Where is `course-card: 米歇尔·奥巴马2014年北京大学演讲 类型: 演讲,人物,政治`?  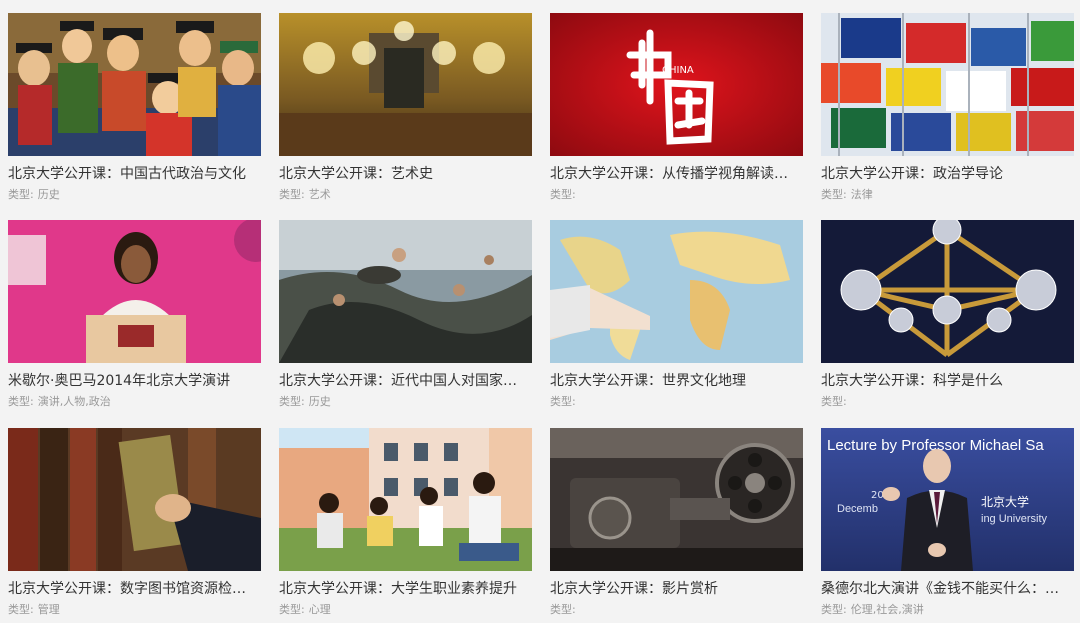
course-card: 米歇尔·奥巴马2014年北京大学演讲 类型: 演讲,人物,政治 is located at coordinates (134, 320).